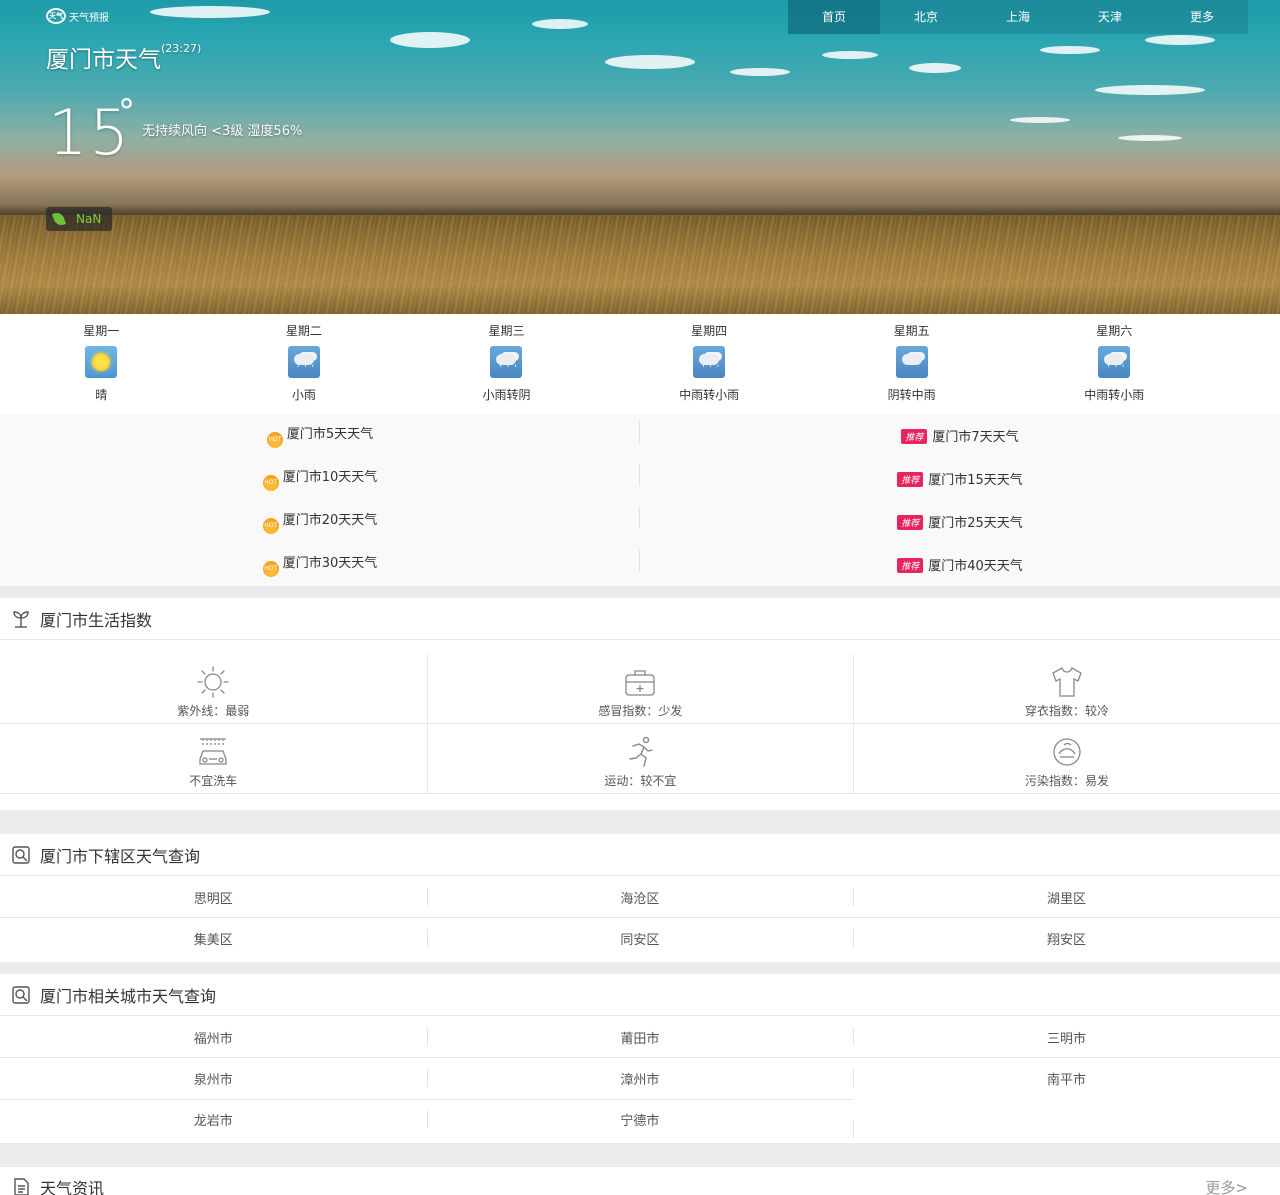 This screenshot has width=1280, height=1195. What do you see at coordinates (1110, 17) in the screenshot?
I see `nav-item-tianjin: 天津` at bounding box center [1110, 17].